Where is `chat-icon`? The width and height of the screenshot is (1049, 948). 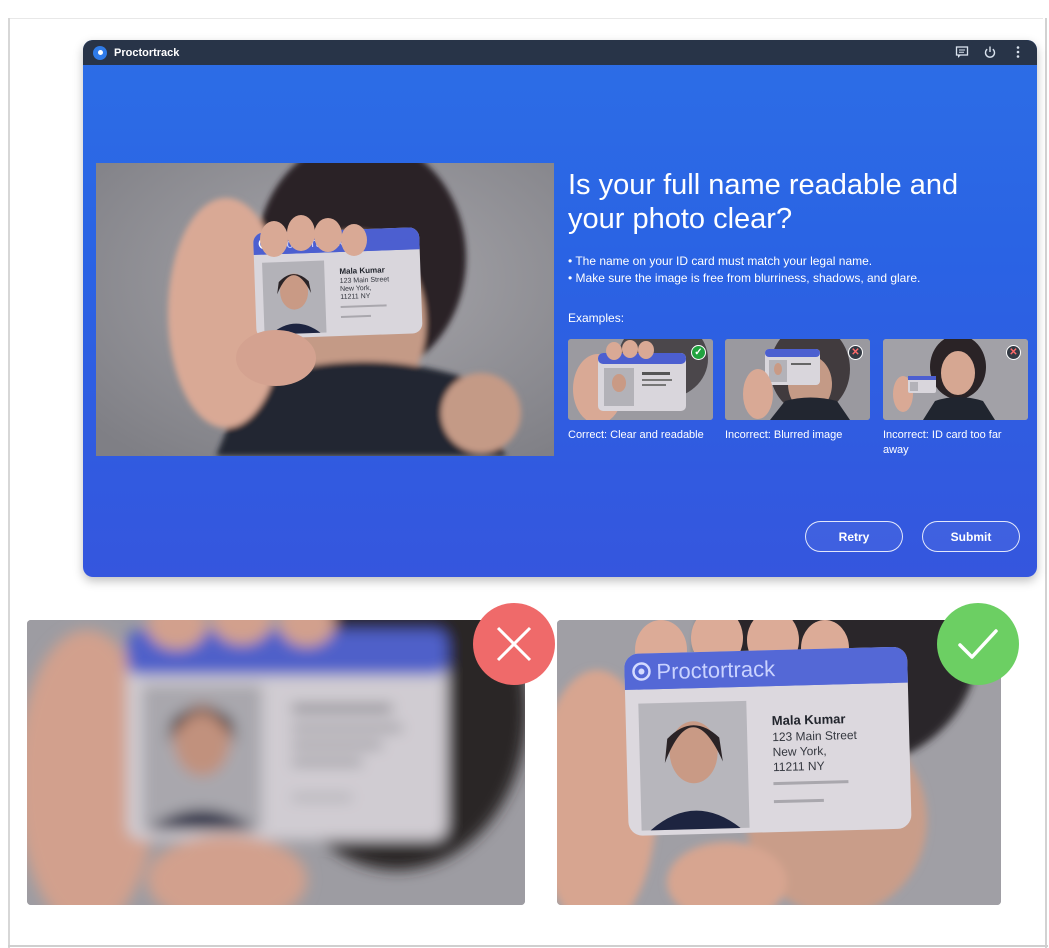
chat-icon is located at coordinates (962, 52).